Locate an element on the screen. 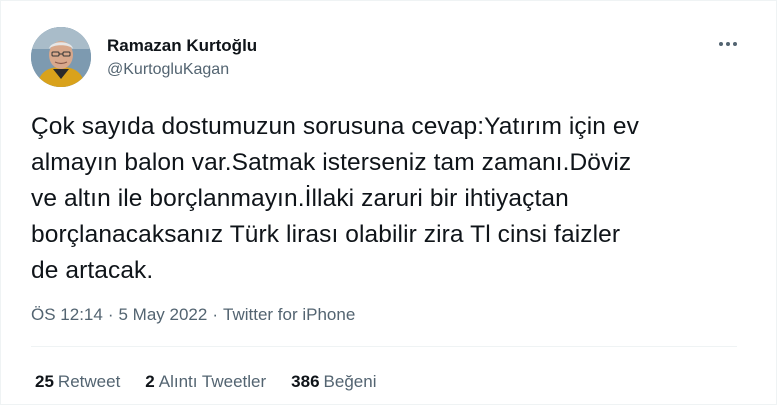 This screenshot has height=405, width=777. retweets-stat: 25 Retweet is located at coordinates (77, 382).